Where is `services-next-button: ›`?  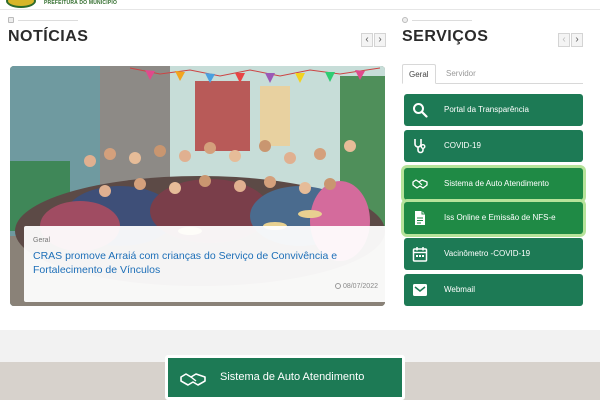
services-next-button: › is located at coordinates (577, 40).